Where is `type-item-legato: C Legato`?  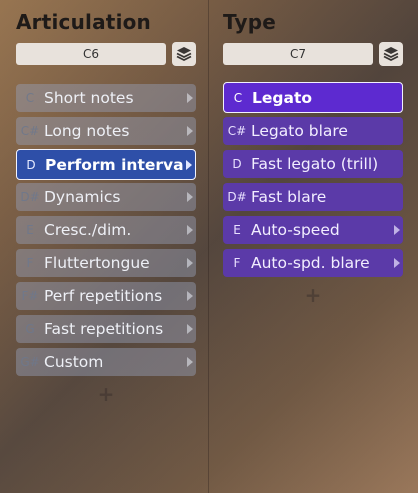 type-item-legato: C Legato is located at coordinates (313, 97).